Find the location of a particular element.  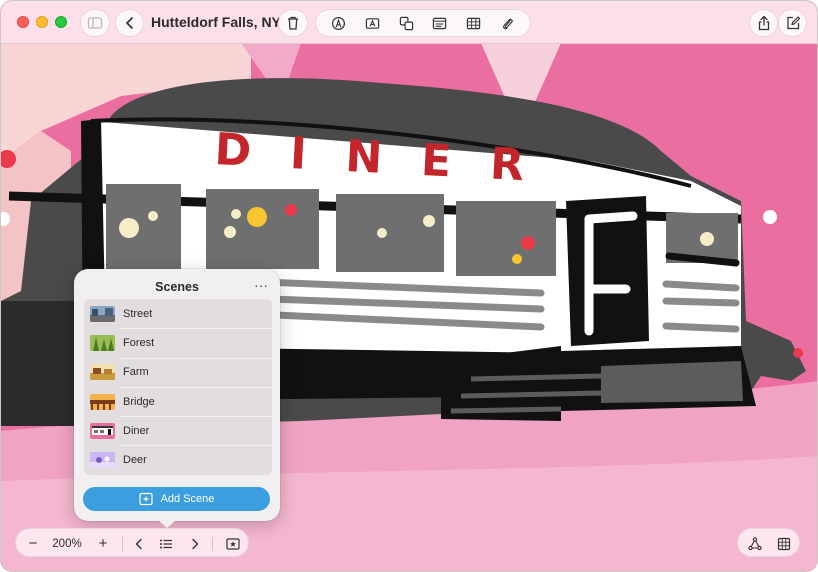

sidebar-icon is located at coordinates (95, 23).